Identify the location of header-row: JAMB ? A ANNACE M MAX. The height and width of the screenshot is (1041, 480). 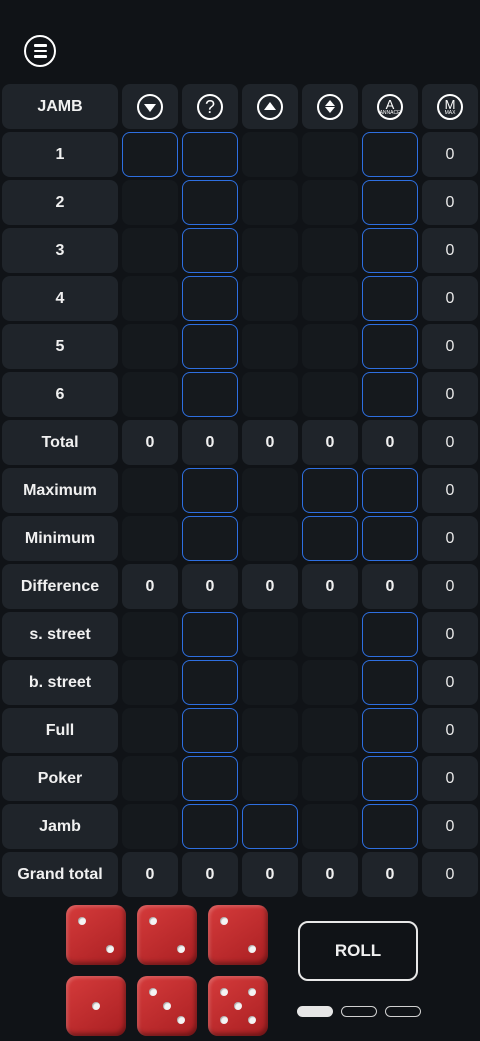
(240, 106).